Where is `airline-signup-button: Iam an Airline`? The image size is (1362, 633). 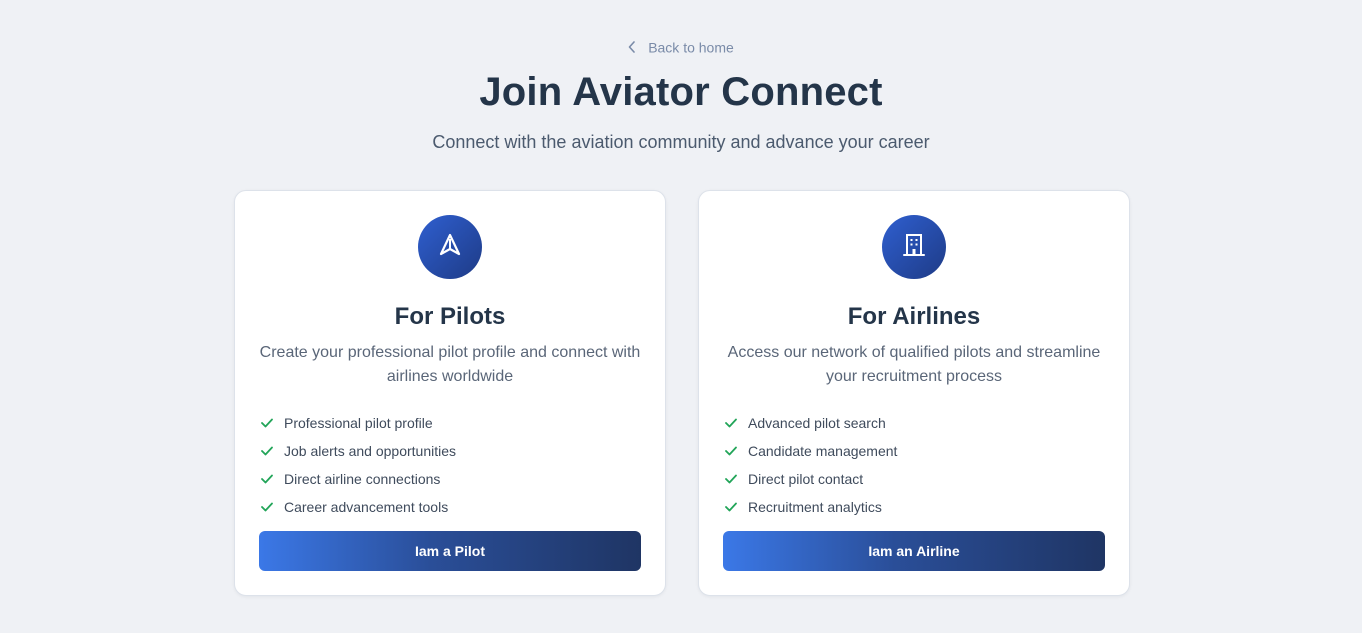
airline-signup-button: Iam an Airline is located at coordinates (914, 551).